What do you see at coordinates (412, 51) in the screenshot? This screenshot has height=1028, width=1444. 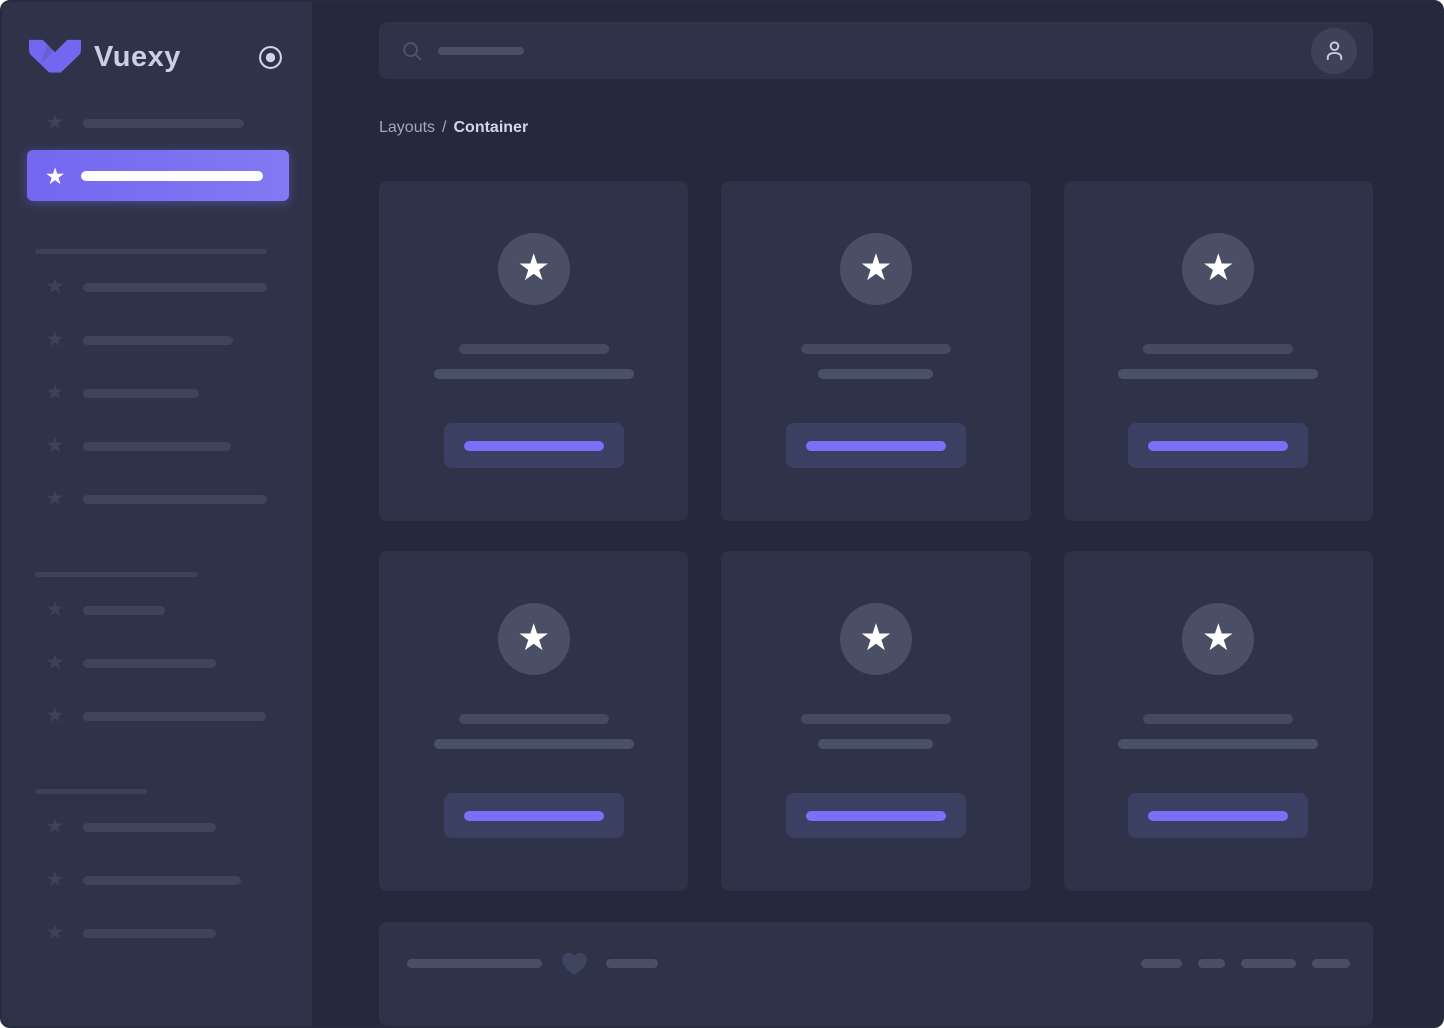 I see `search-icon` at bounding box center [412, 51].